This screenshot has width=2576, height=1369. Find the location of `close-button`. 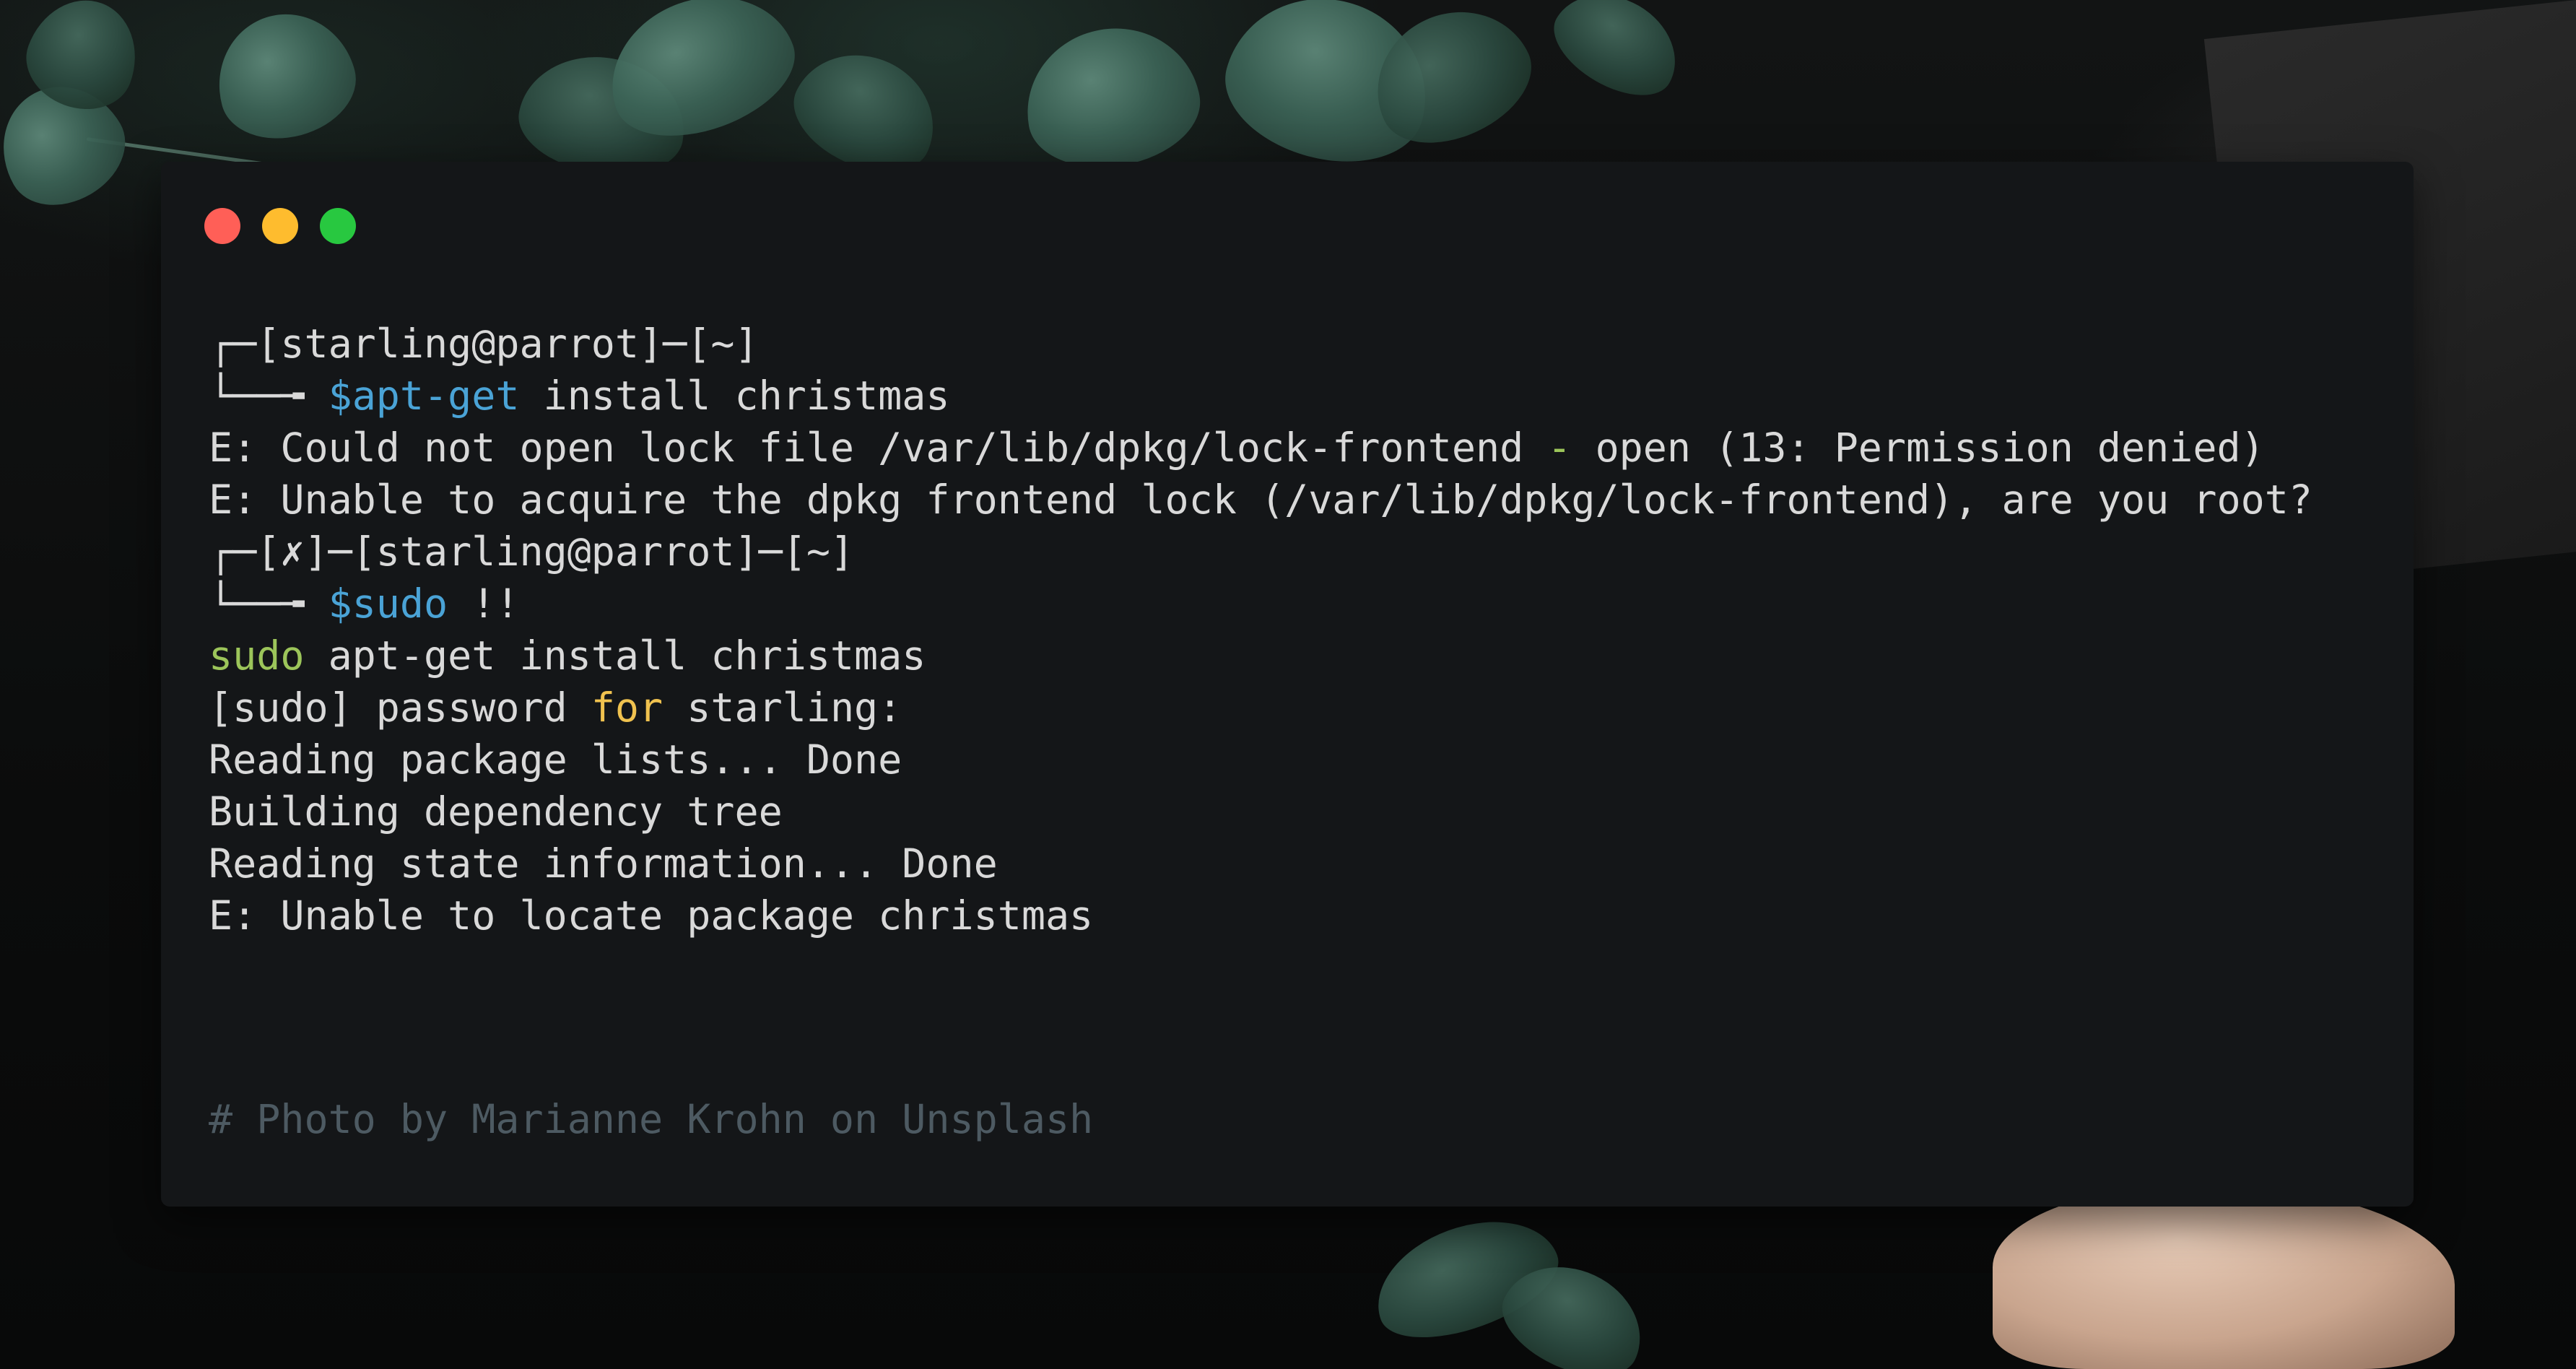

close-button is located at coordinates (222, 226).